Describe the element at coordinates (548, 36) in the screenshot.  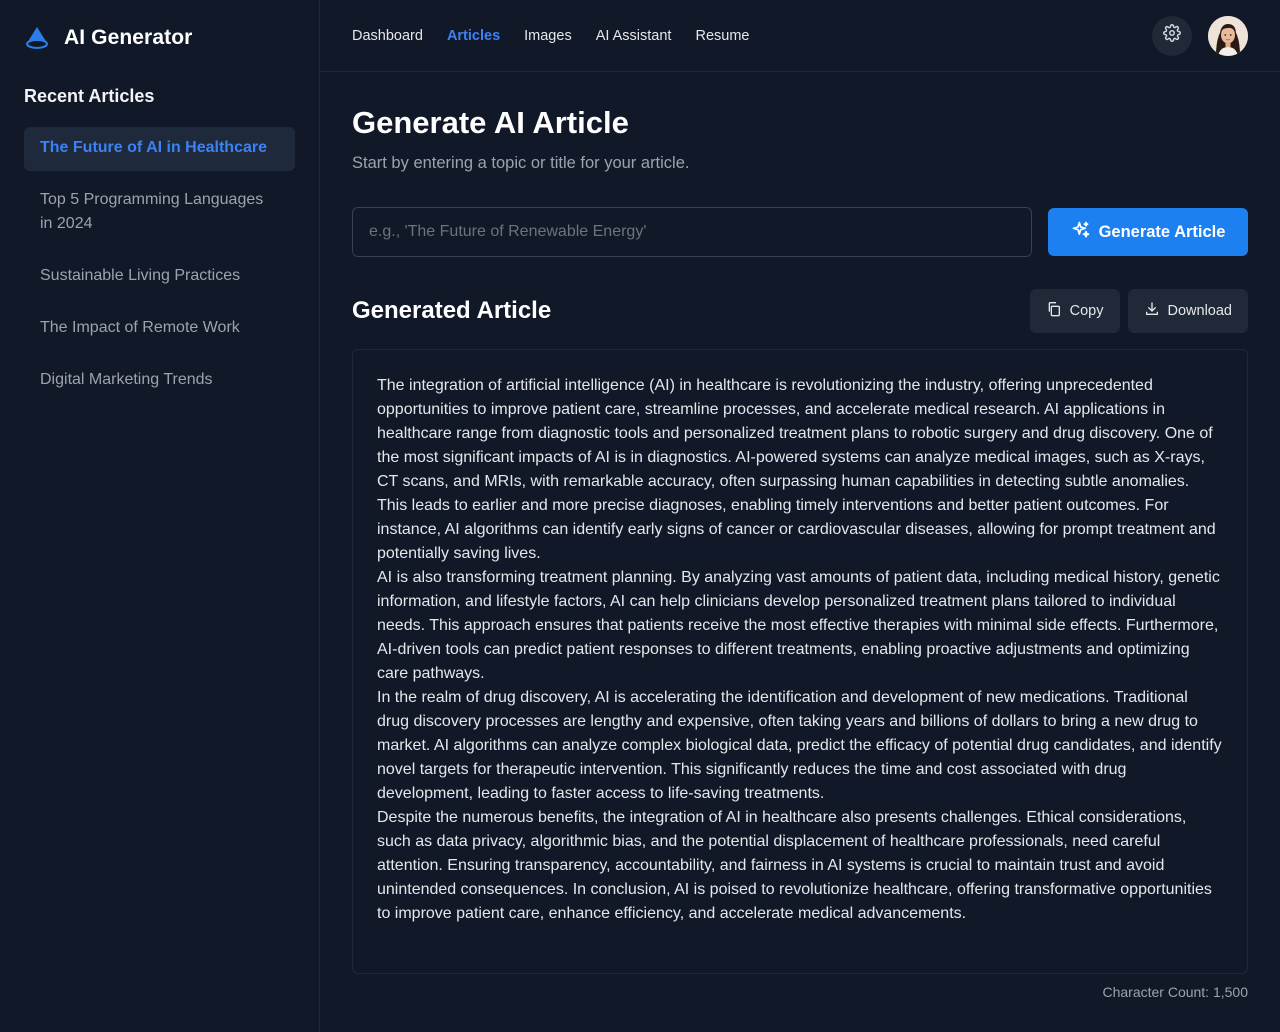
I see `nav-images: Images` at that location.